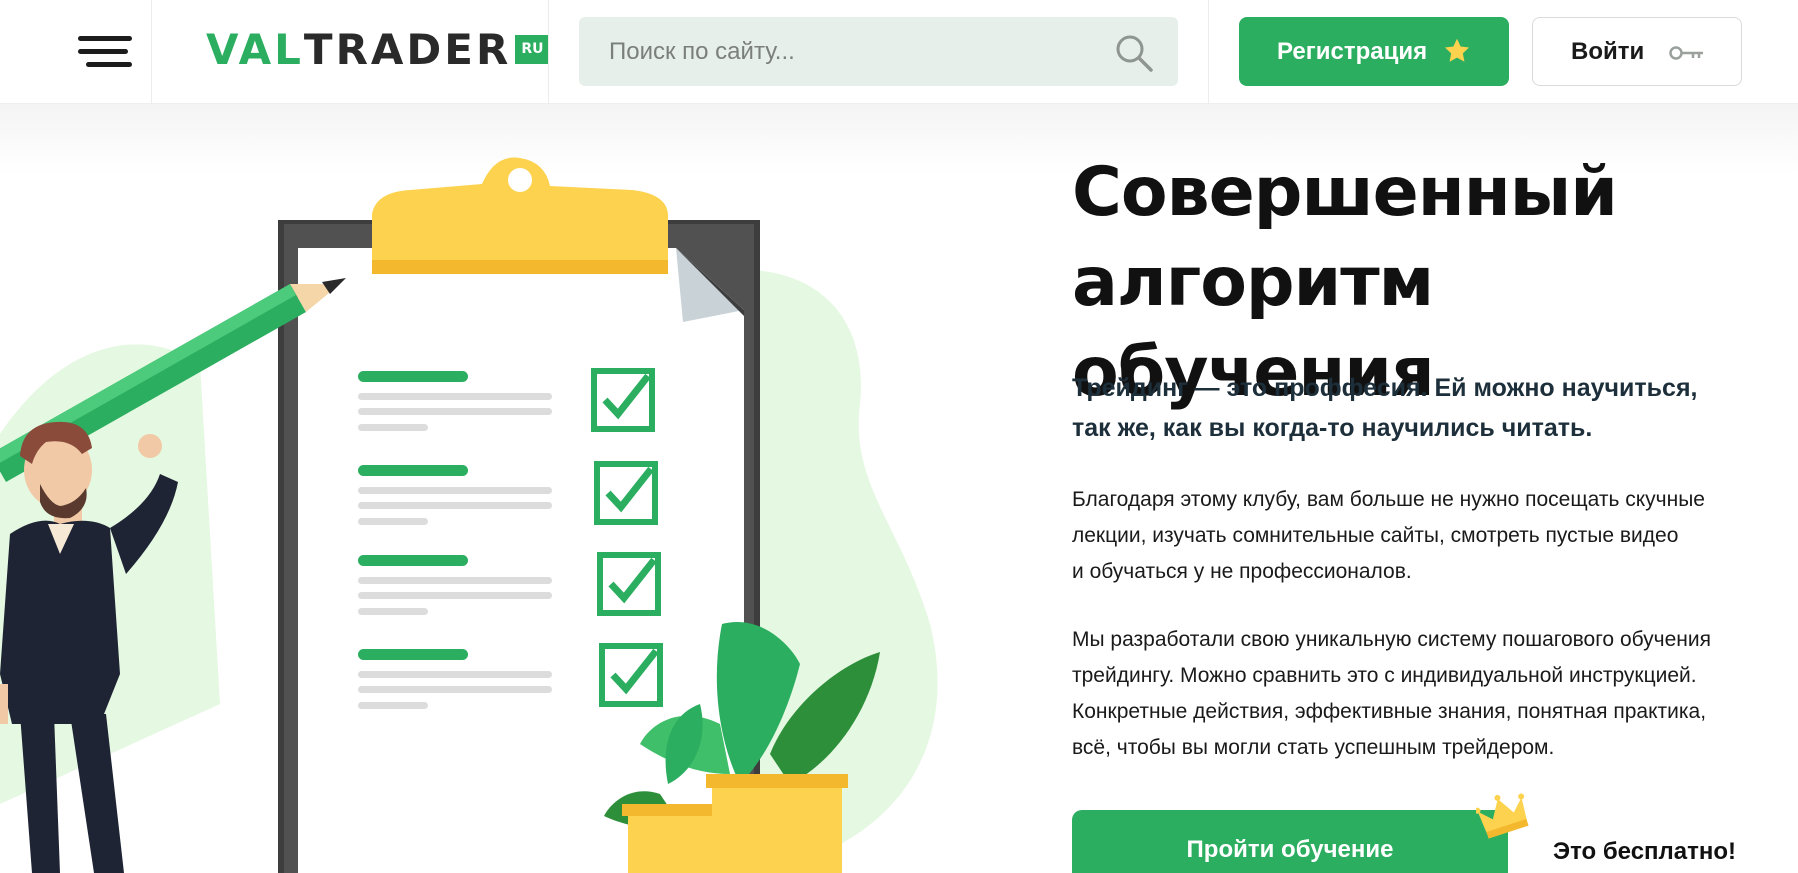  Describe the element at coordinates (407, 49) in the screenshot. I see `logo-part-trader: TRADER` at that location.